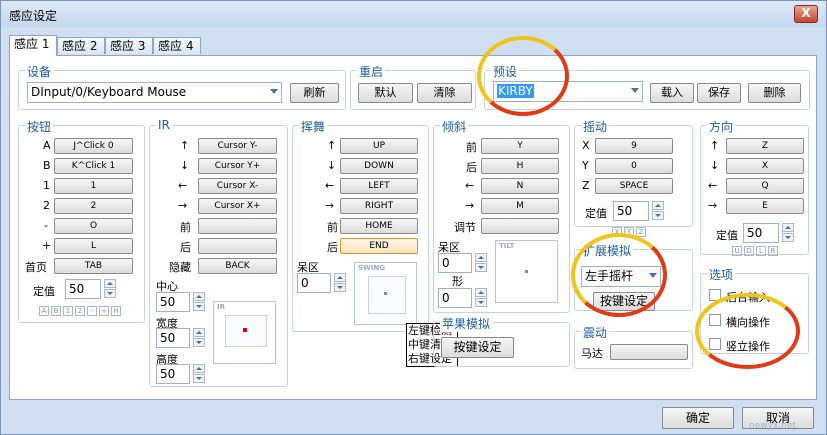 The height and width of the screenshot is (435, 827). What do you see at coordinates (481, 263) in the screenshot?
I see `tilt-deadzone-spinner` at bounding box center [481, 263].